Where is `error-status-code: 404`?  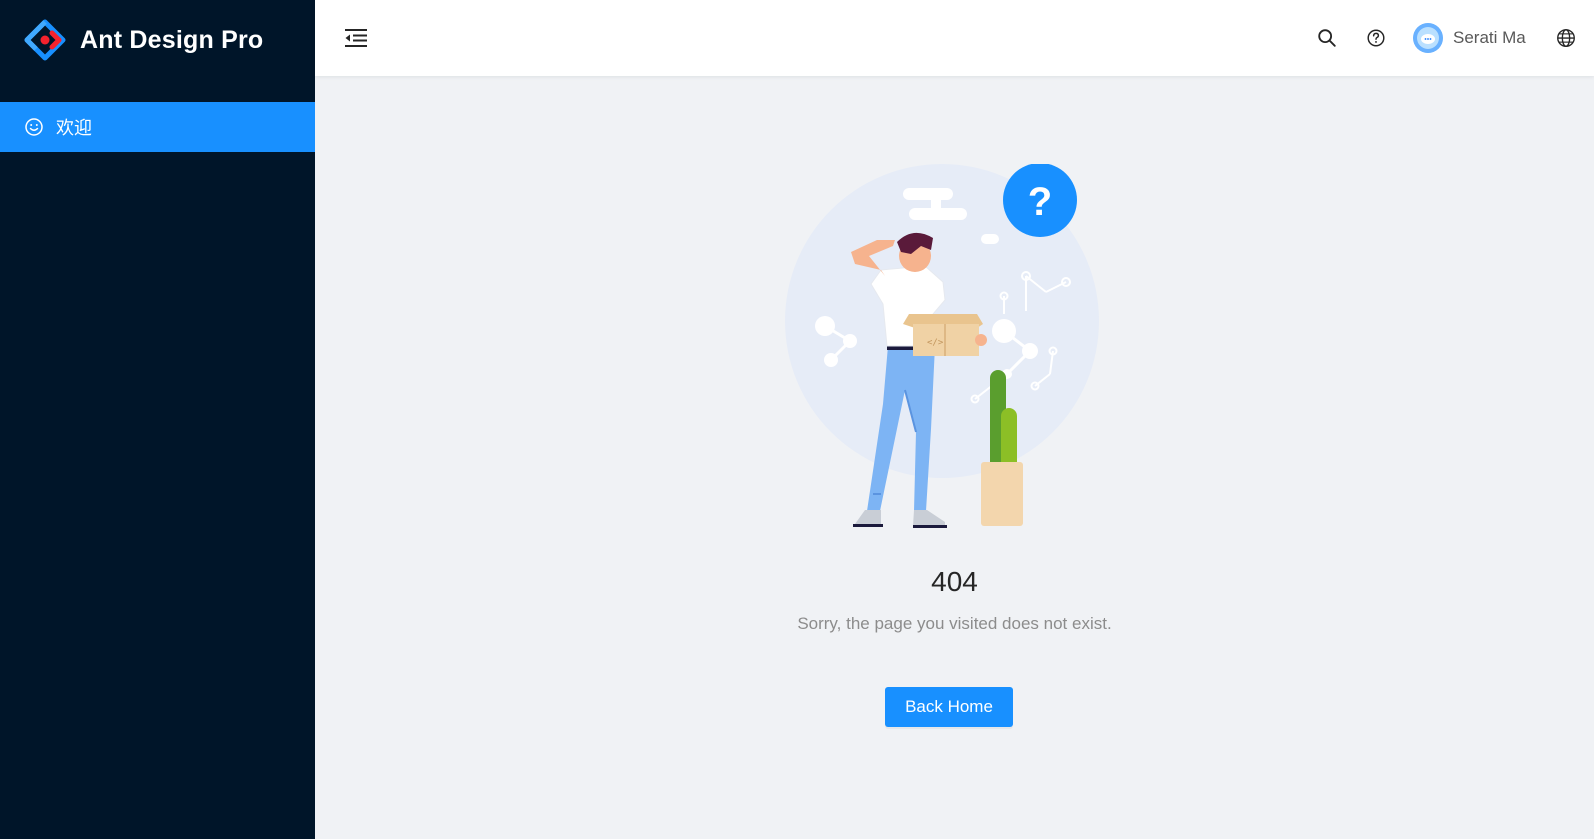 error-status-code: 404 is located at coordinates (954, 581).